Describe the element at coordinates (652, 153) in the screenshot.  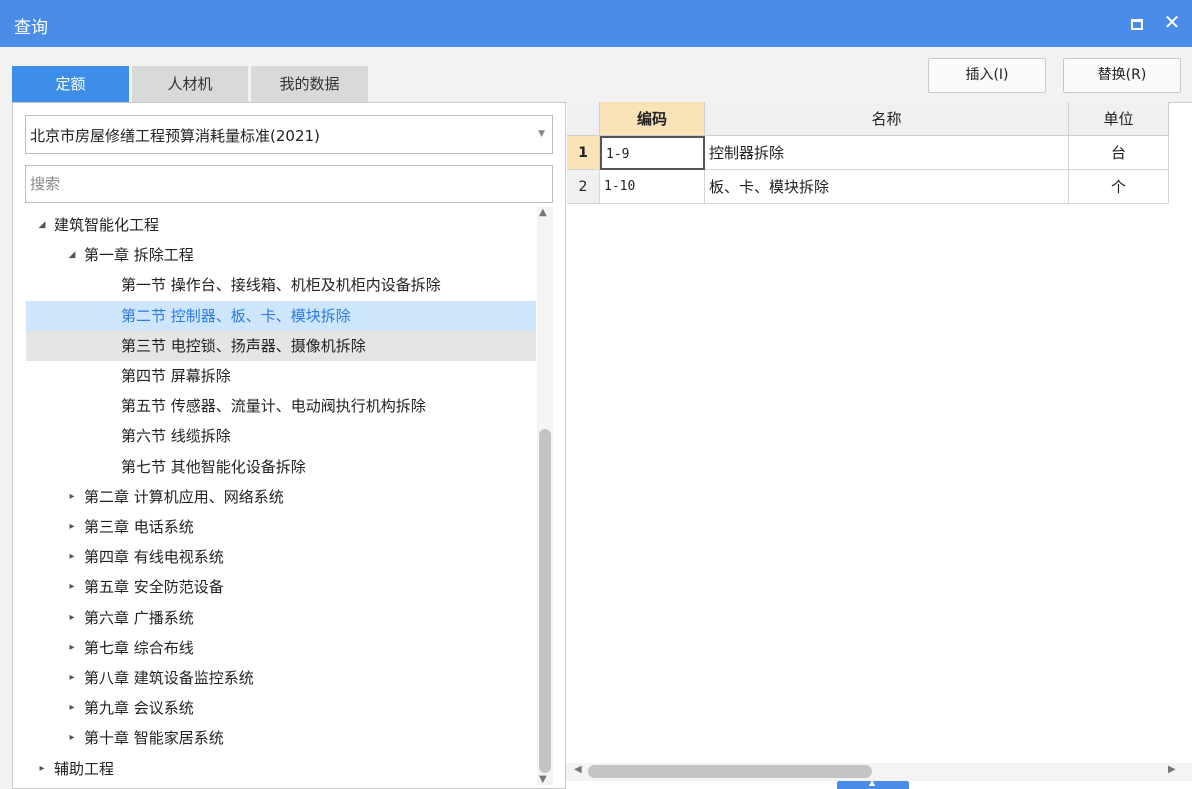
I see `cell-code: 1-9` at that location.